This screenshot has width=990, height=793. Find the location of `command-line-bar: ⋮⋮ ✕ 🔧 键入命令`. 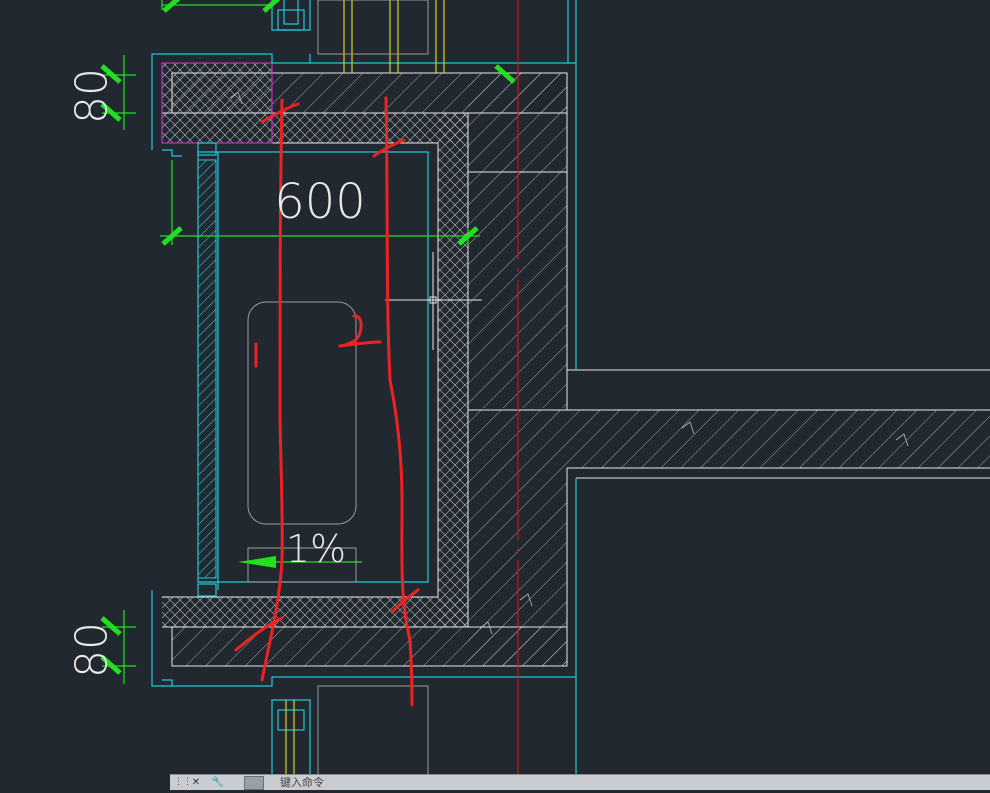

command-line-bar: ⋮⋮ ✕ 🔧 键入命令 is located at coordinates (580, 782).